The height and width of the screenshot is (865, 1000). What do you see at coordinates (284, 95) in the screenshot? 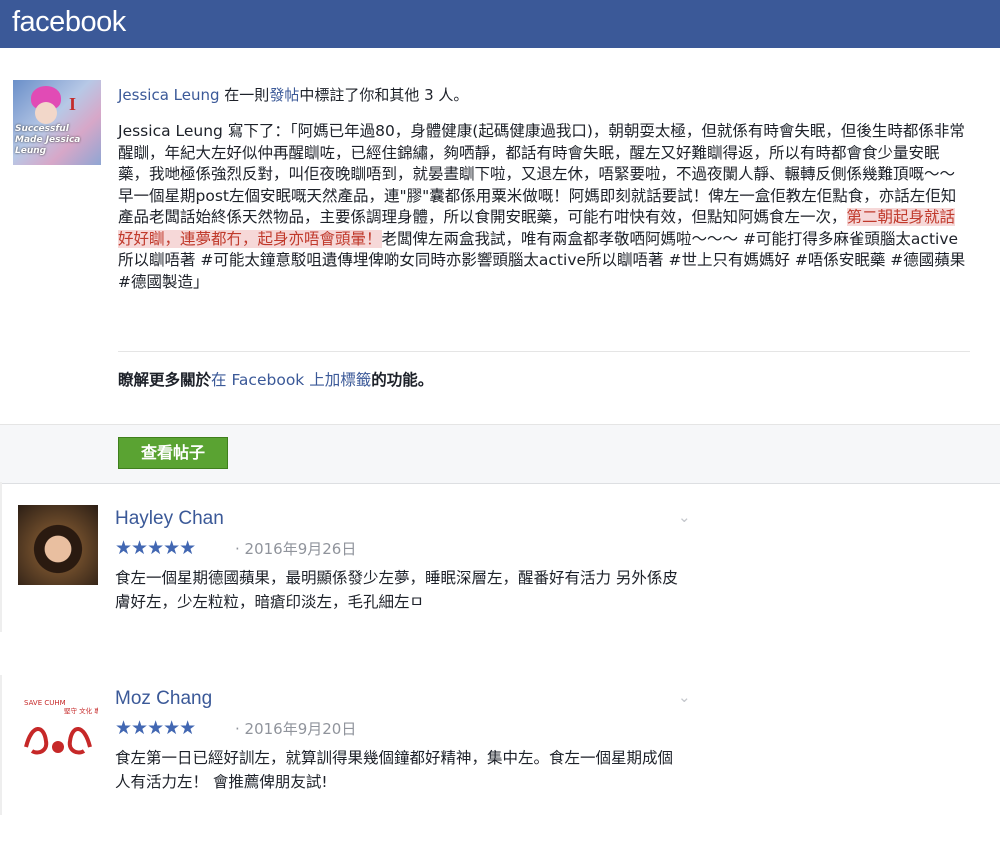
I see `post-link: 發帖` at bounding box center [284, 95].